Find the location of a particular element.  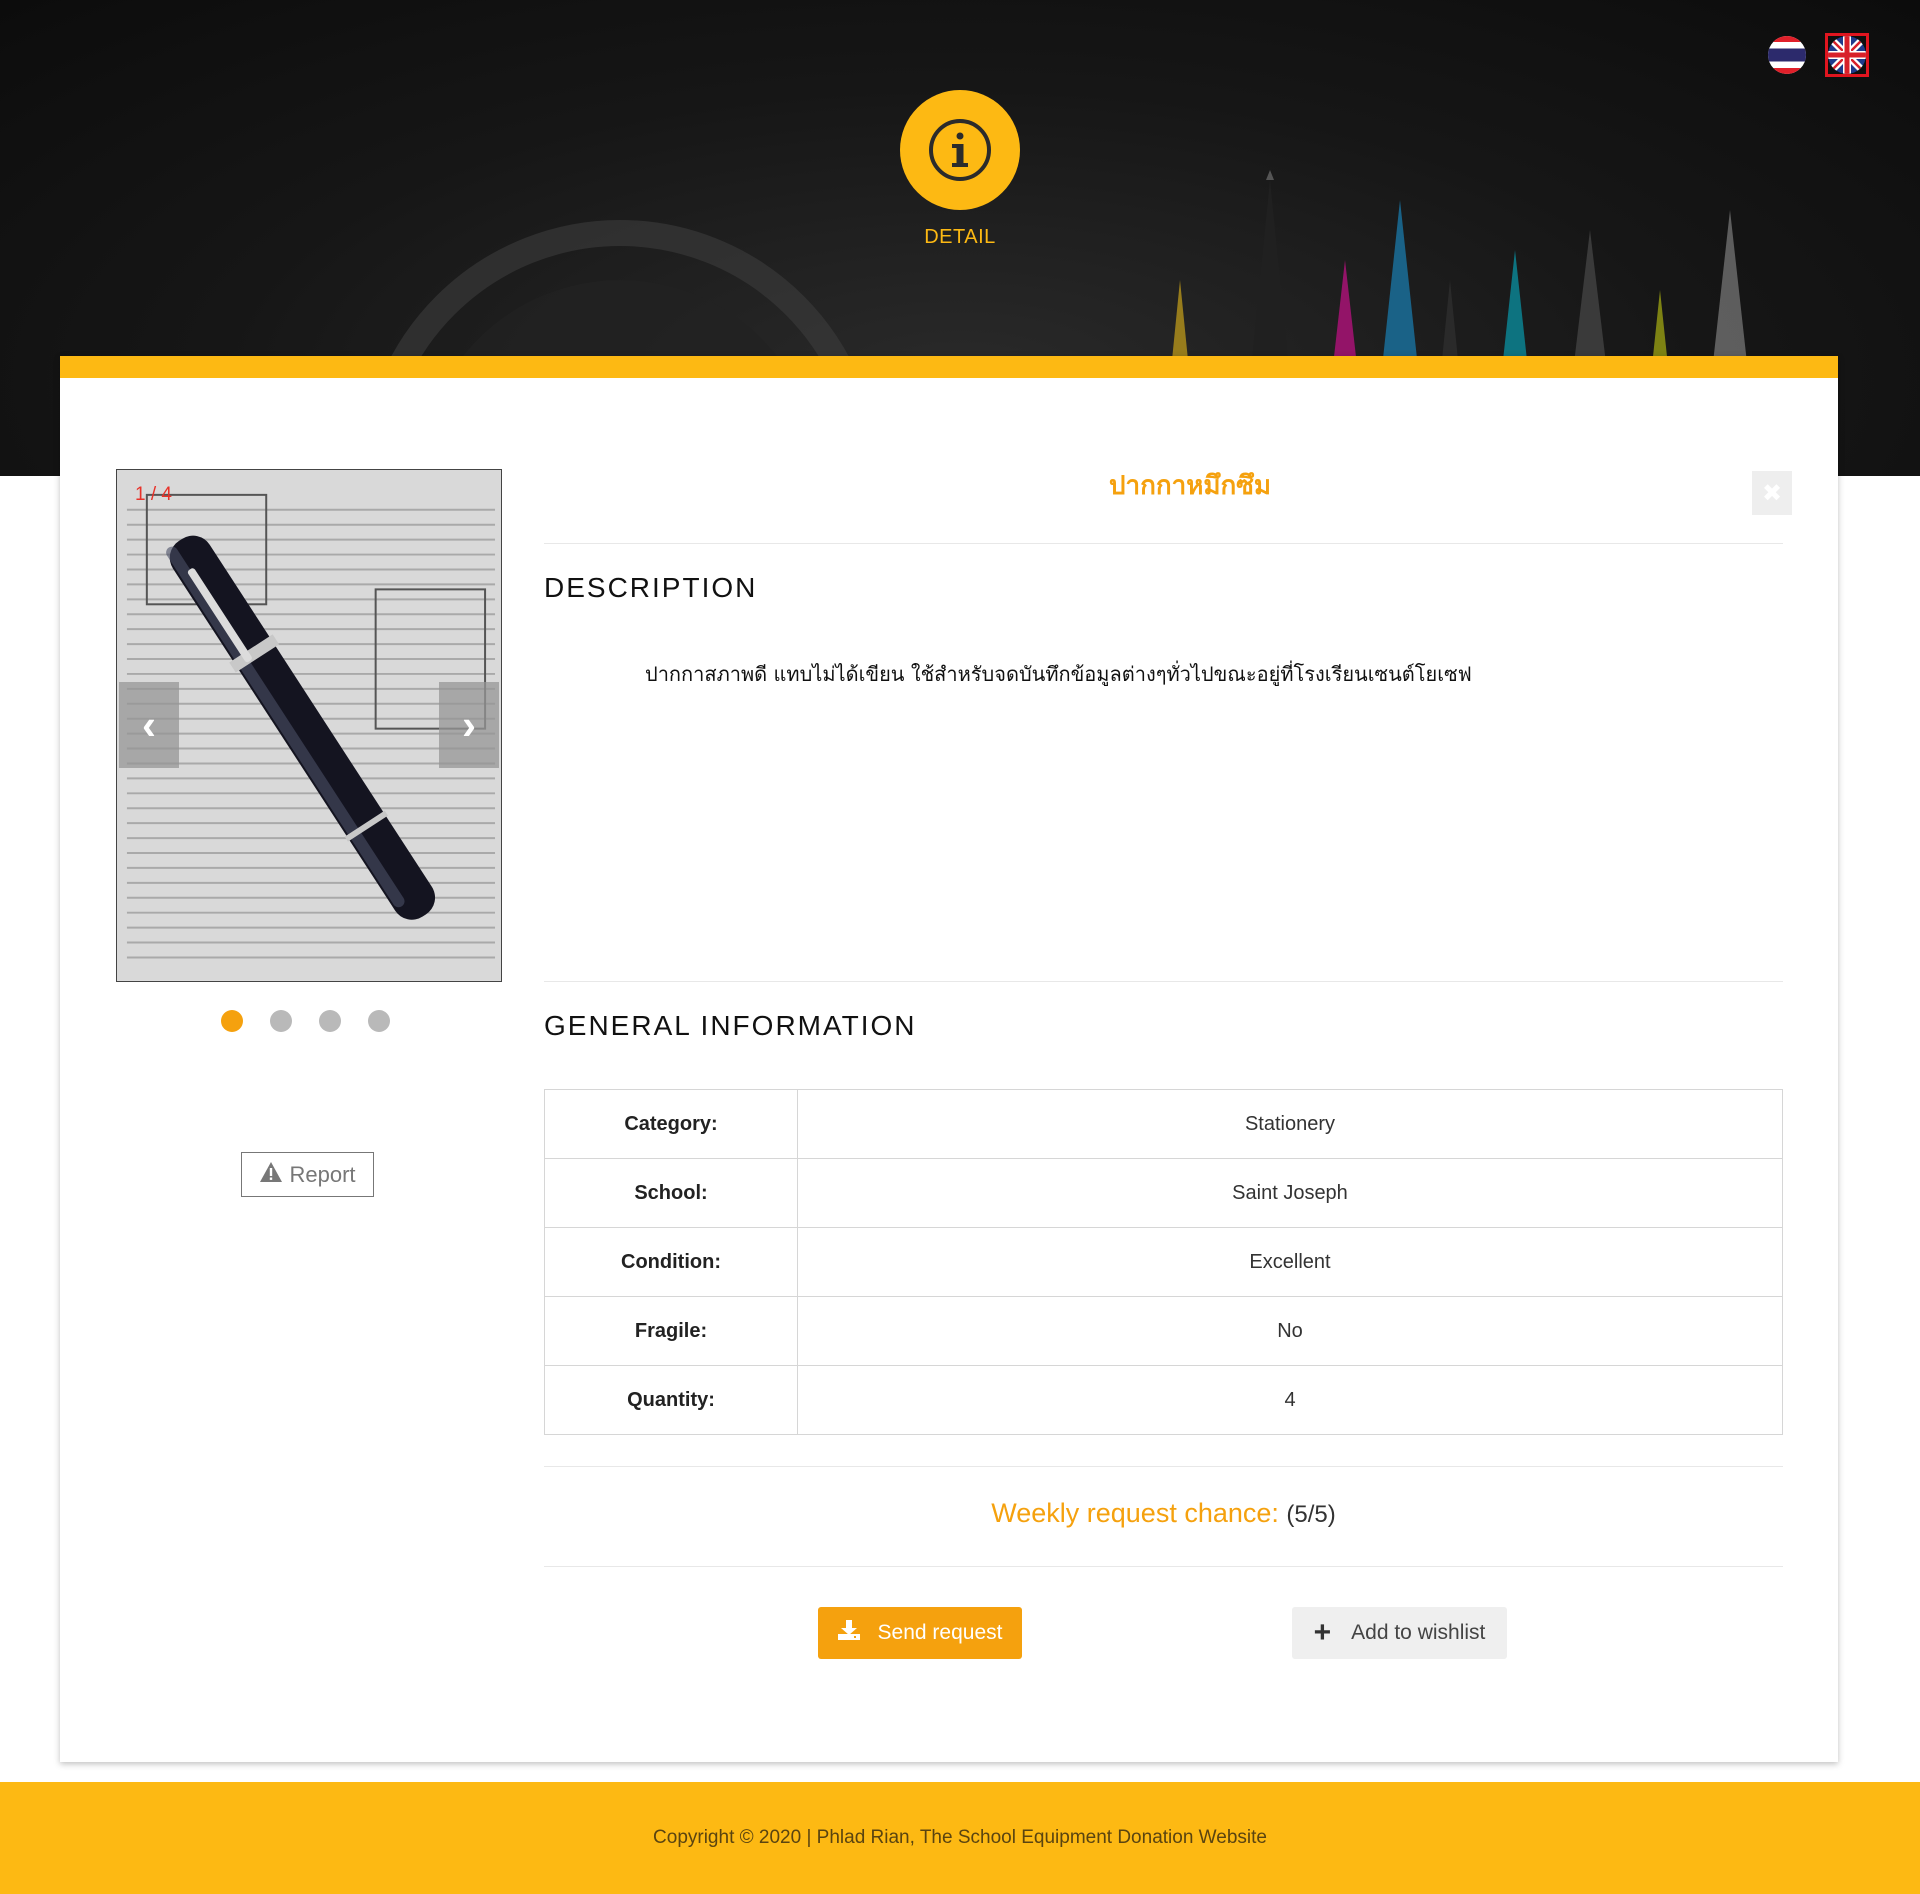

add-to-wishlist-label: Add to wishlist is located at coordinates (1418, 1632).